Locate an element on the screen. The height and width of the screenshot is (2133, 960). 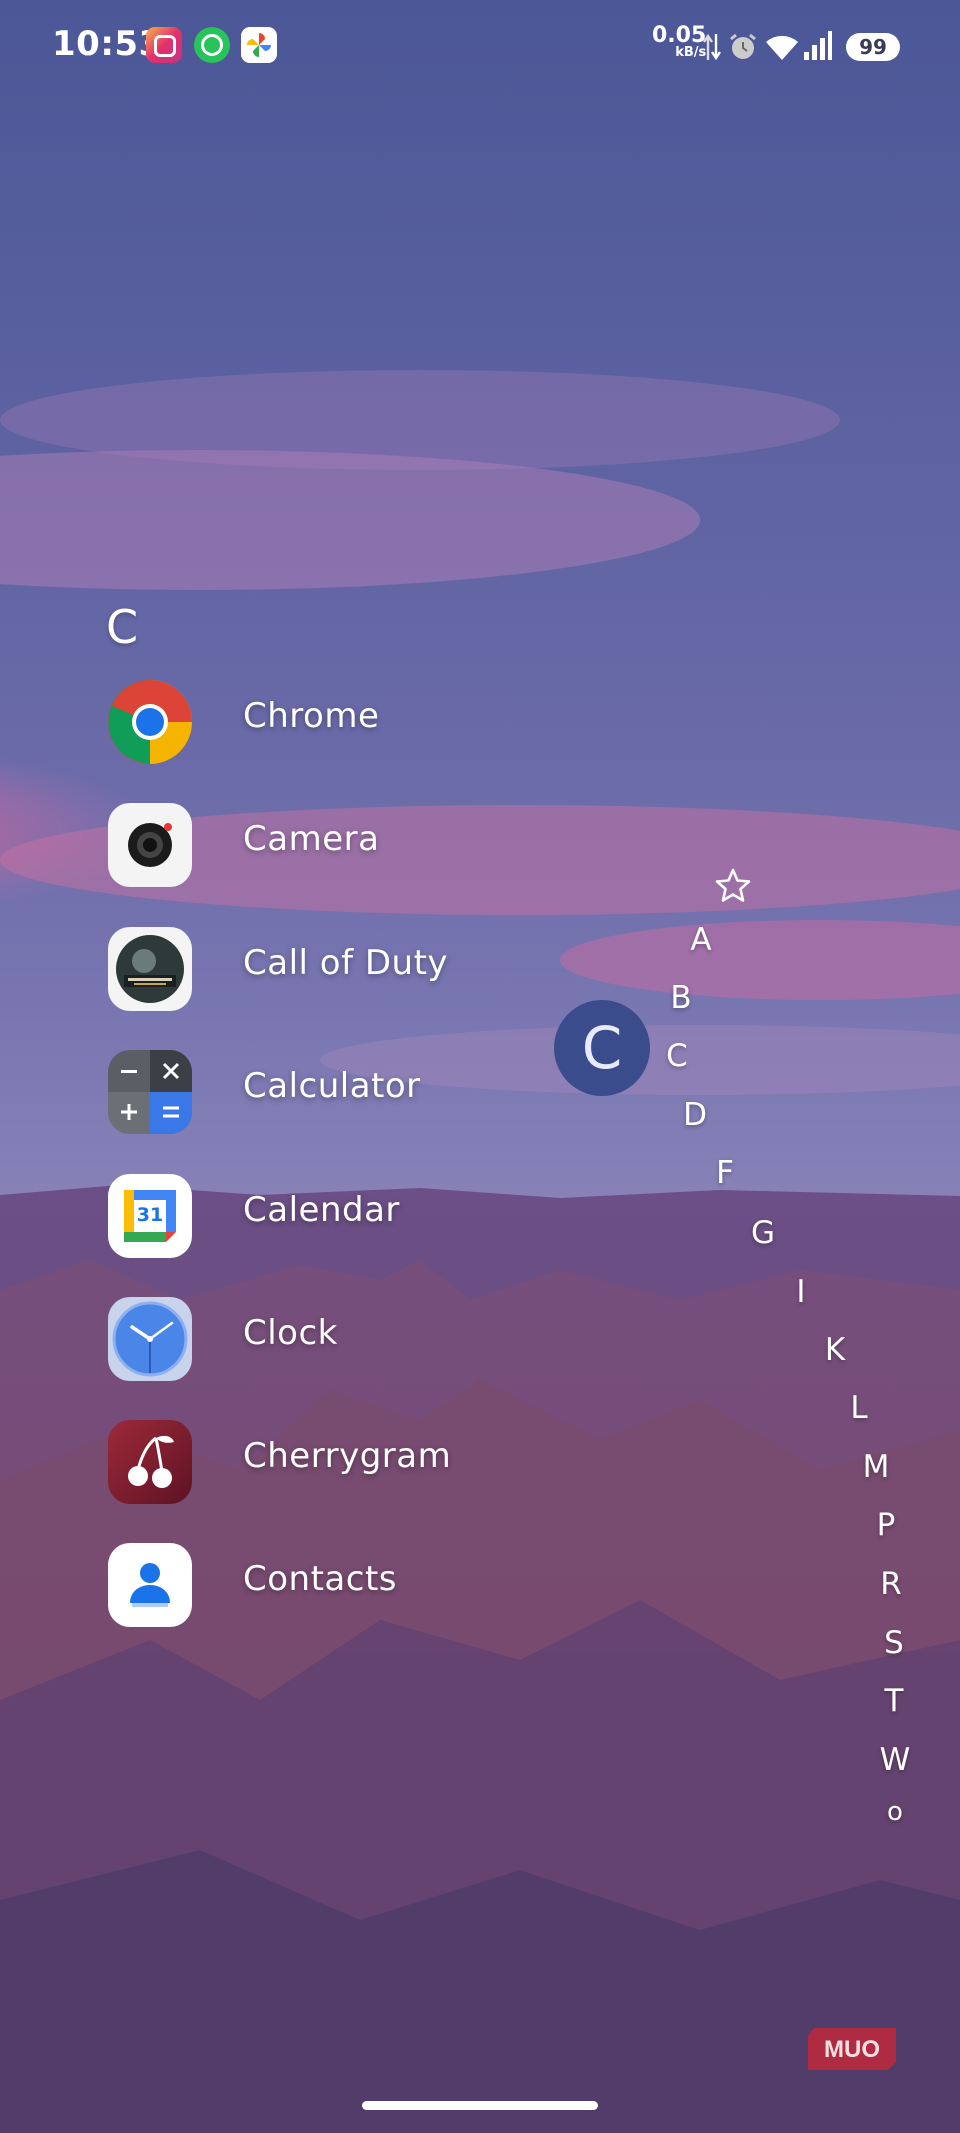
scroller-letter-d: D is located at coordinates (695, 1115).